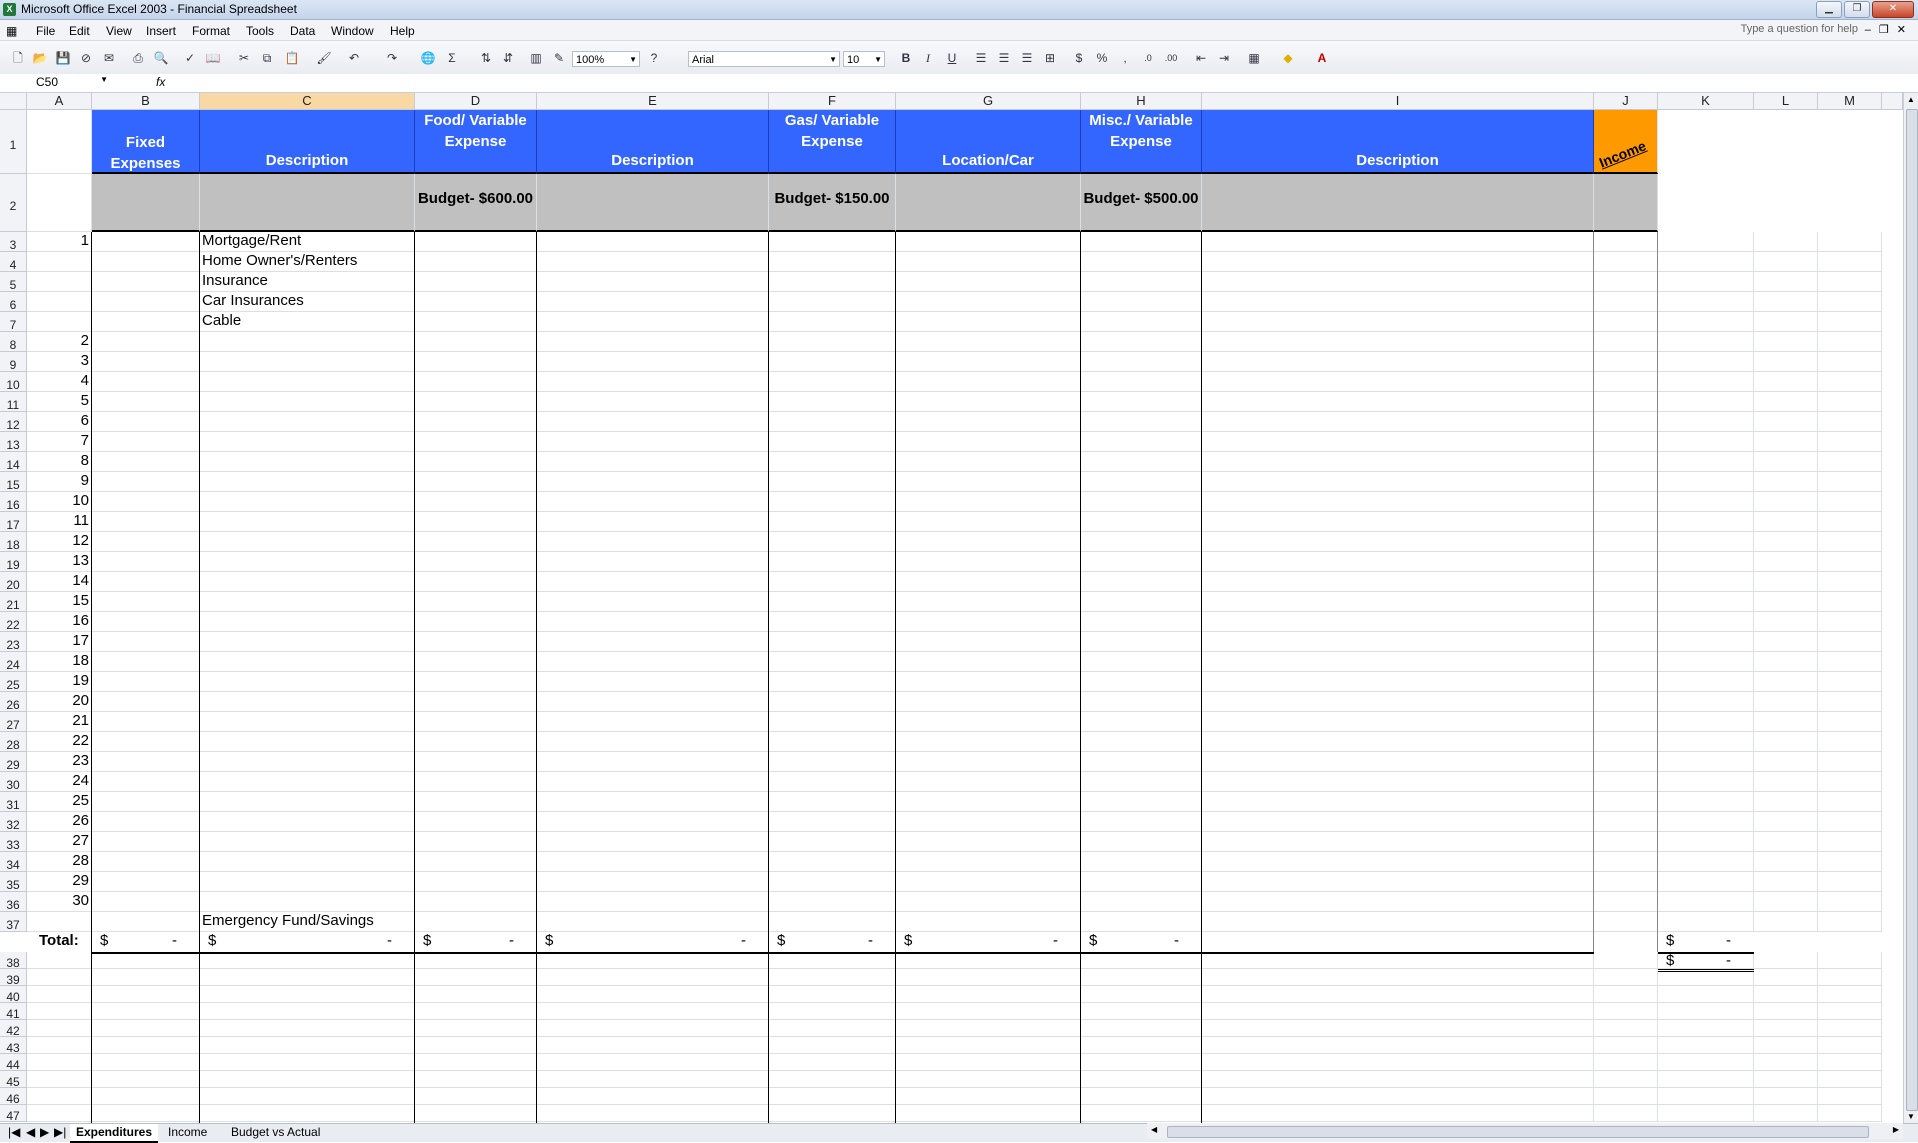 This screenshot has width=1918, height=1143. Describe the element at coordinates (832, 203) in the screenshot. I see `cell-gas-budget: Budget- $150.00` at that location.